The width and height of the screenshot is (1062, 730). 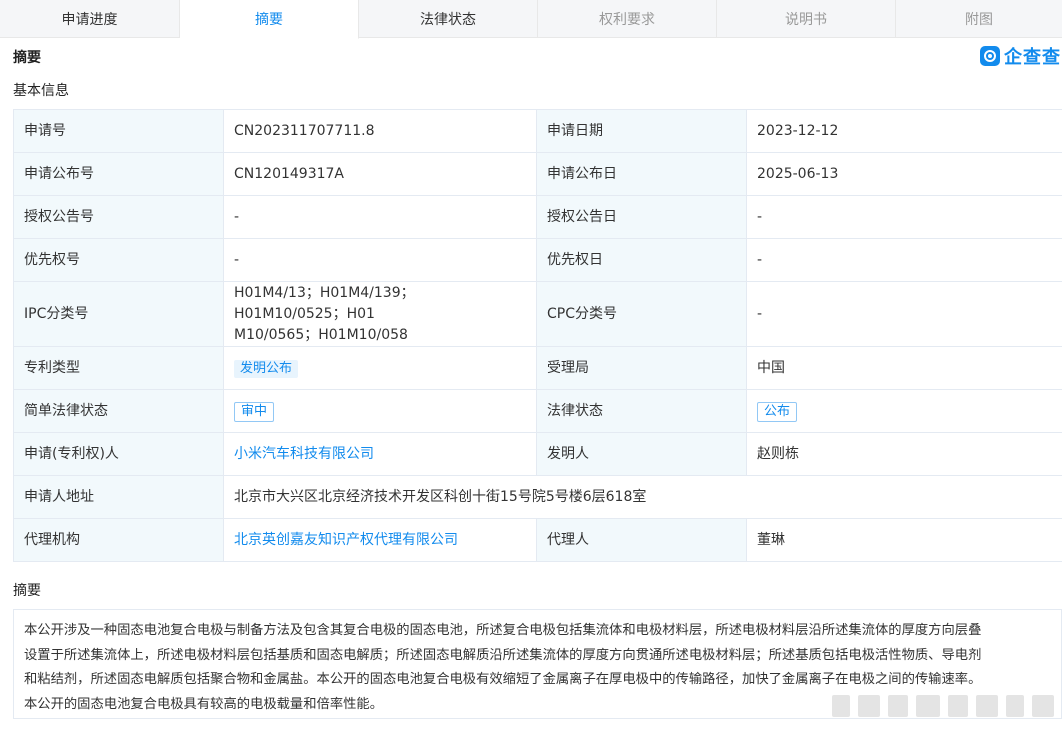 I want to click on patent-type-badge: 发明公布, so click(x=266, y=368).